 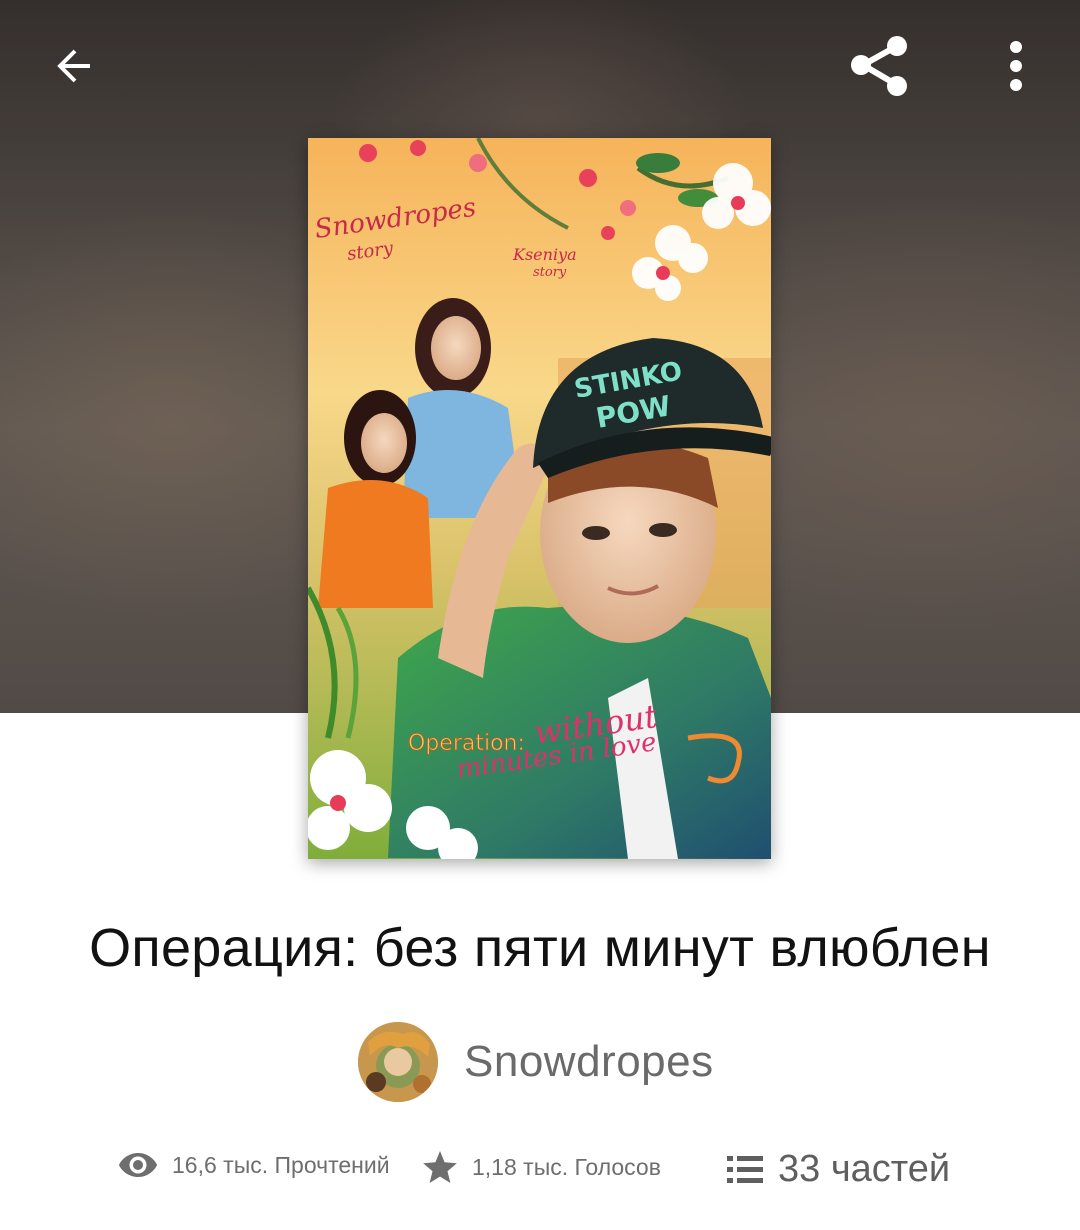 I want to click on story-title: Операция: без пяти минут влюблен, so click(x=540, y=948).